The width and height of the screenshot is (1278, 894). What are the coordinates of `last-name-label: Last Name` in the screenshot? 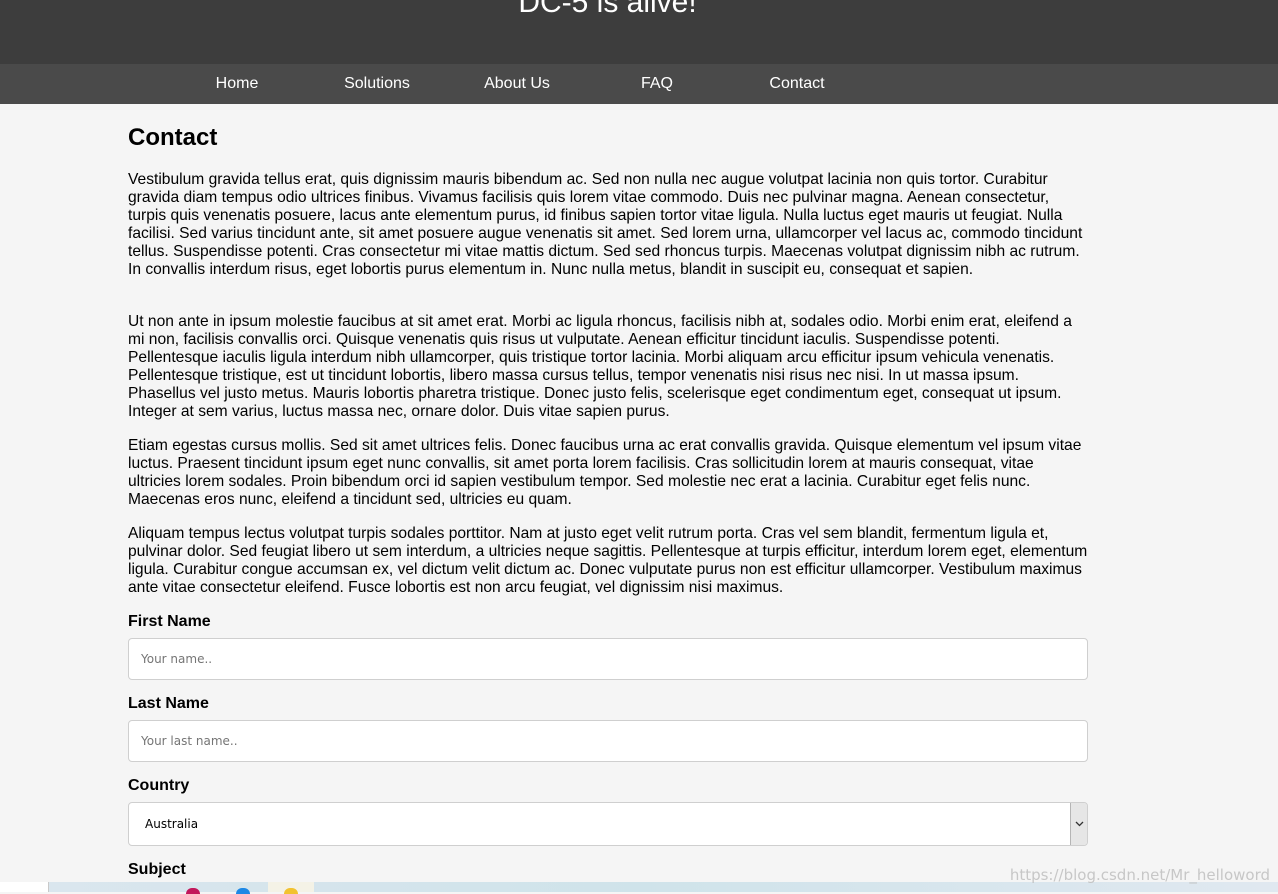 It's located at (168, 703).